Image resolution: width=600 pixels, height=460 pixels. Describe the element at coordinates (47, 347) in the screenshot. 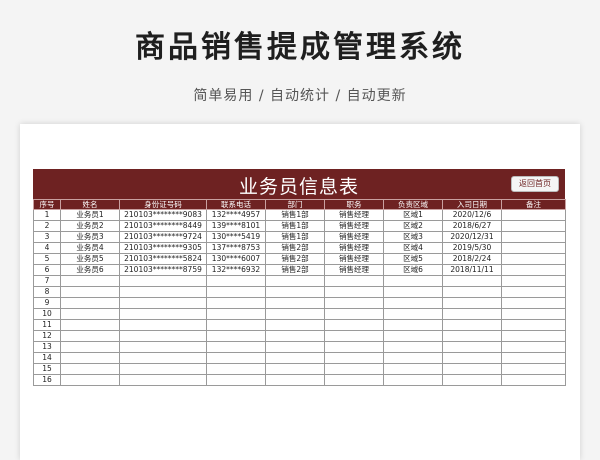

I see `cell-seq: 13` at that location.